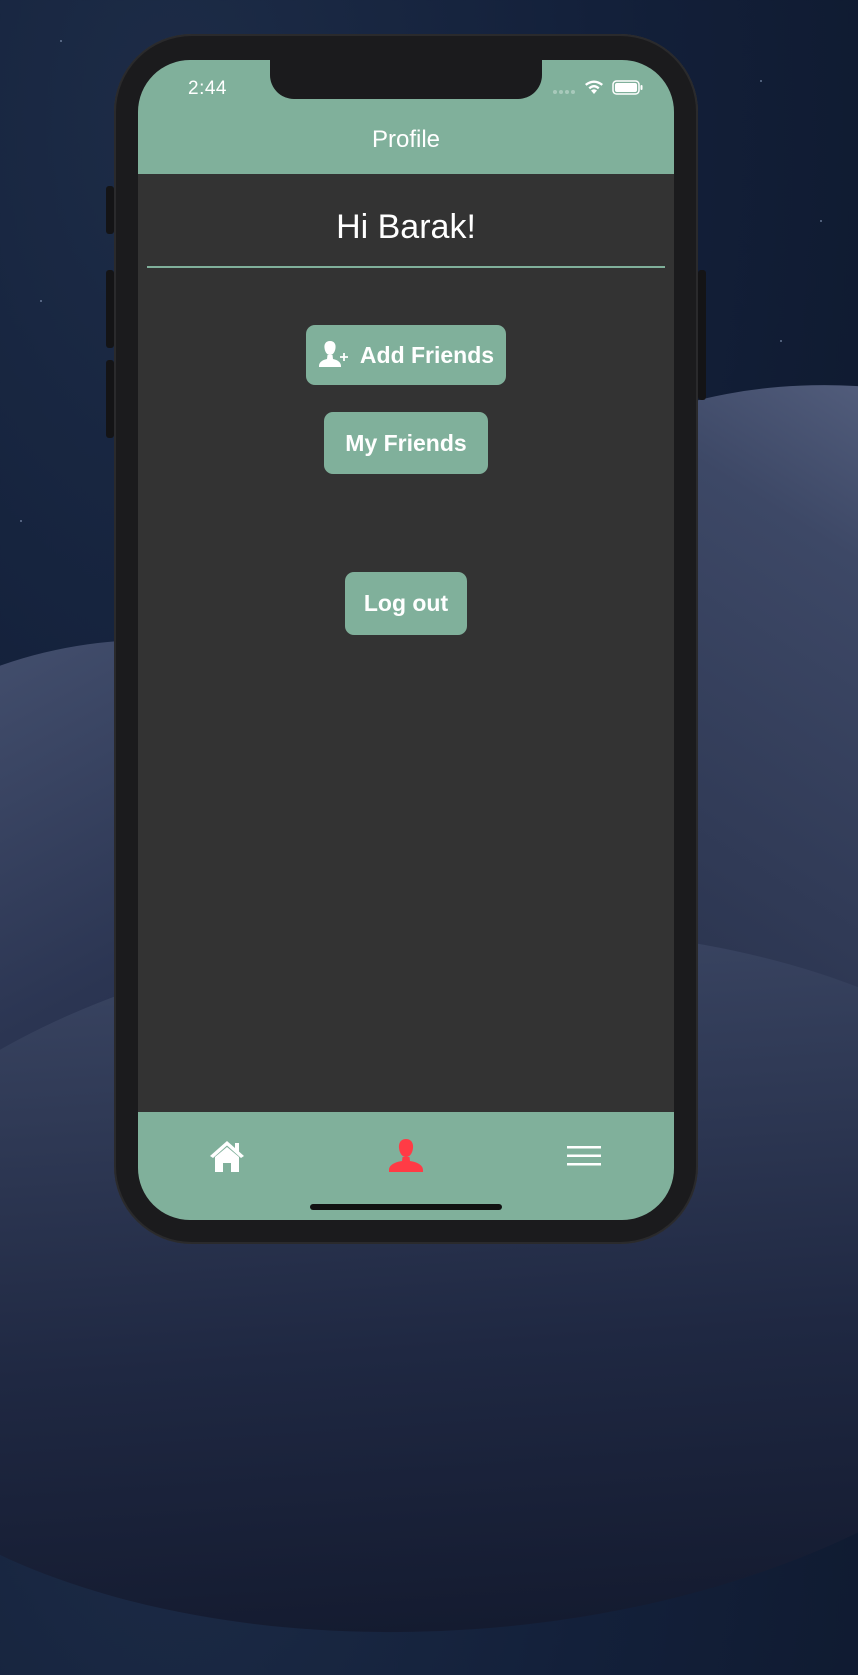 This screenshot has width=858, height=1675. Describe the element at coordinates (406, 1207) in the screenshot. I see `home-indicator` at that location.